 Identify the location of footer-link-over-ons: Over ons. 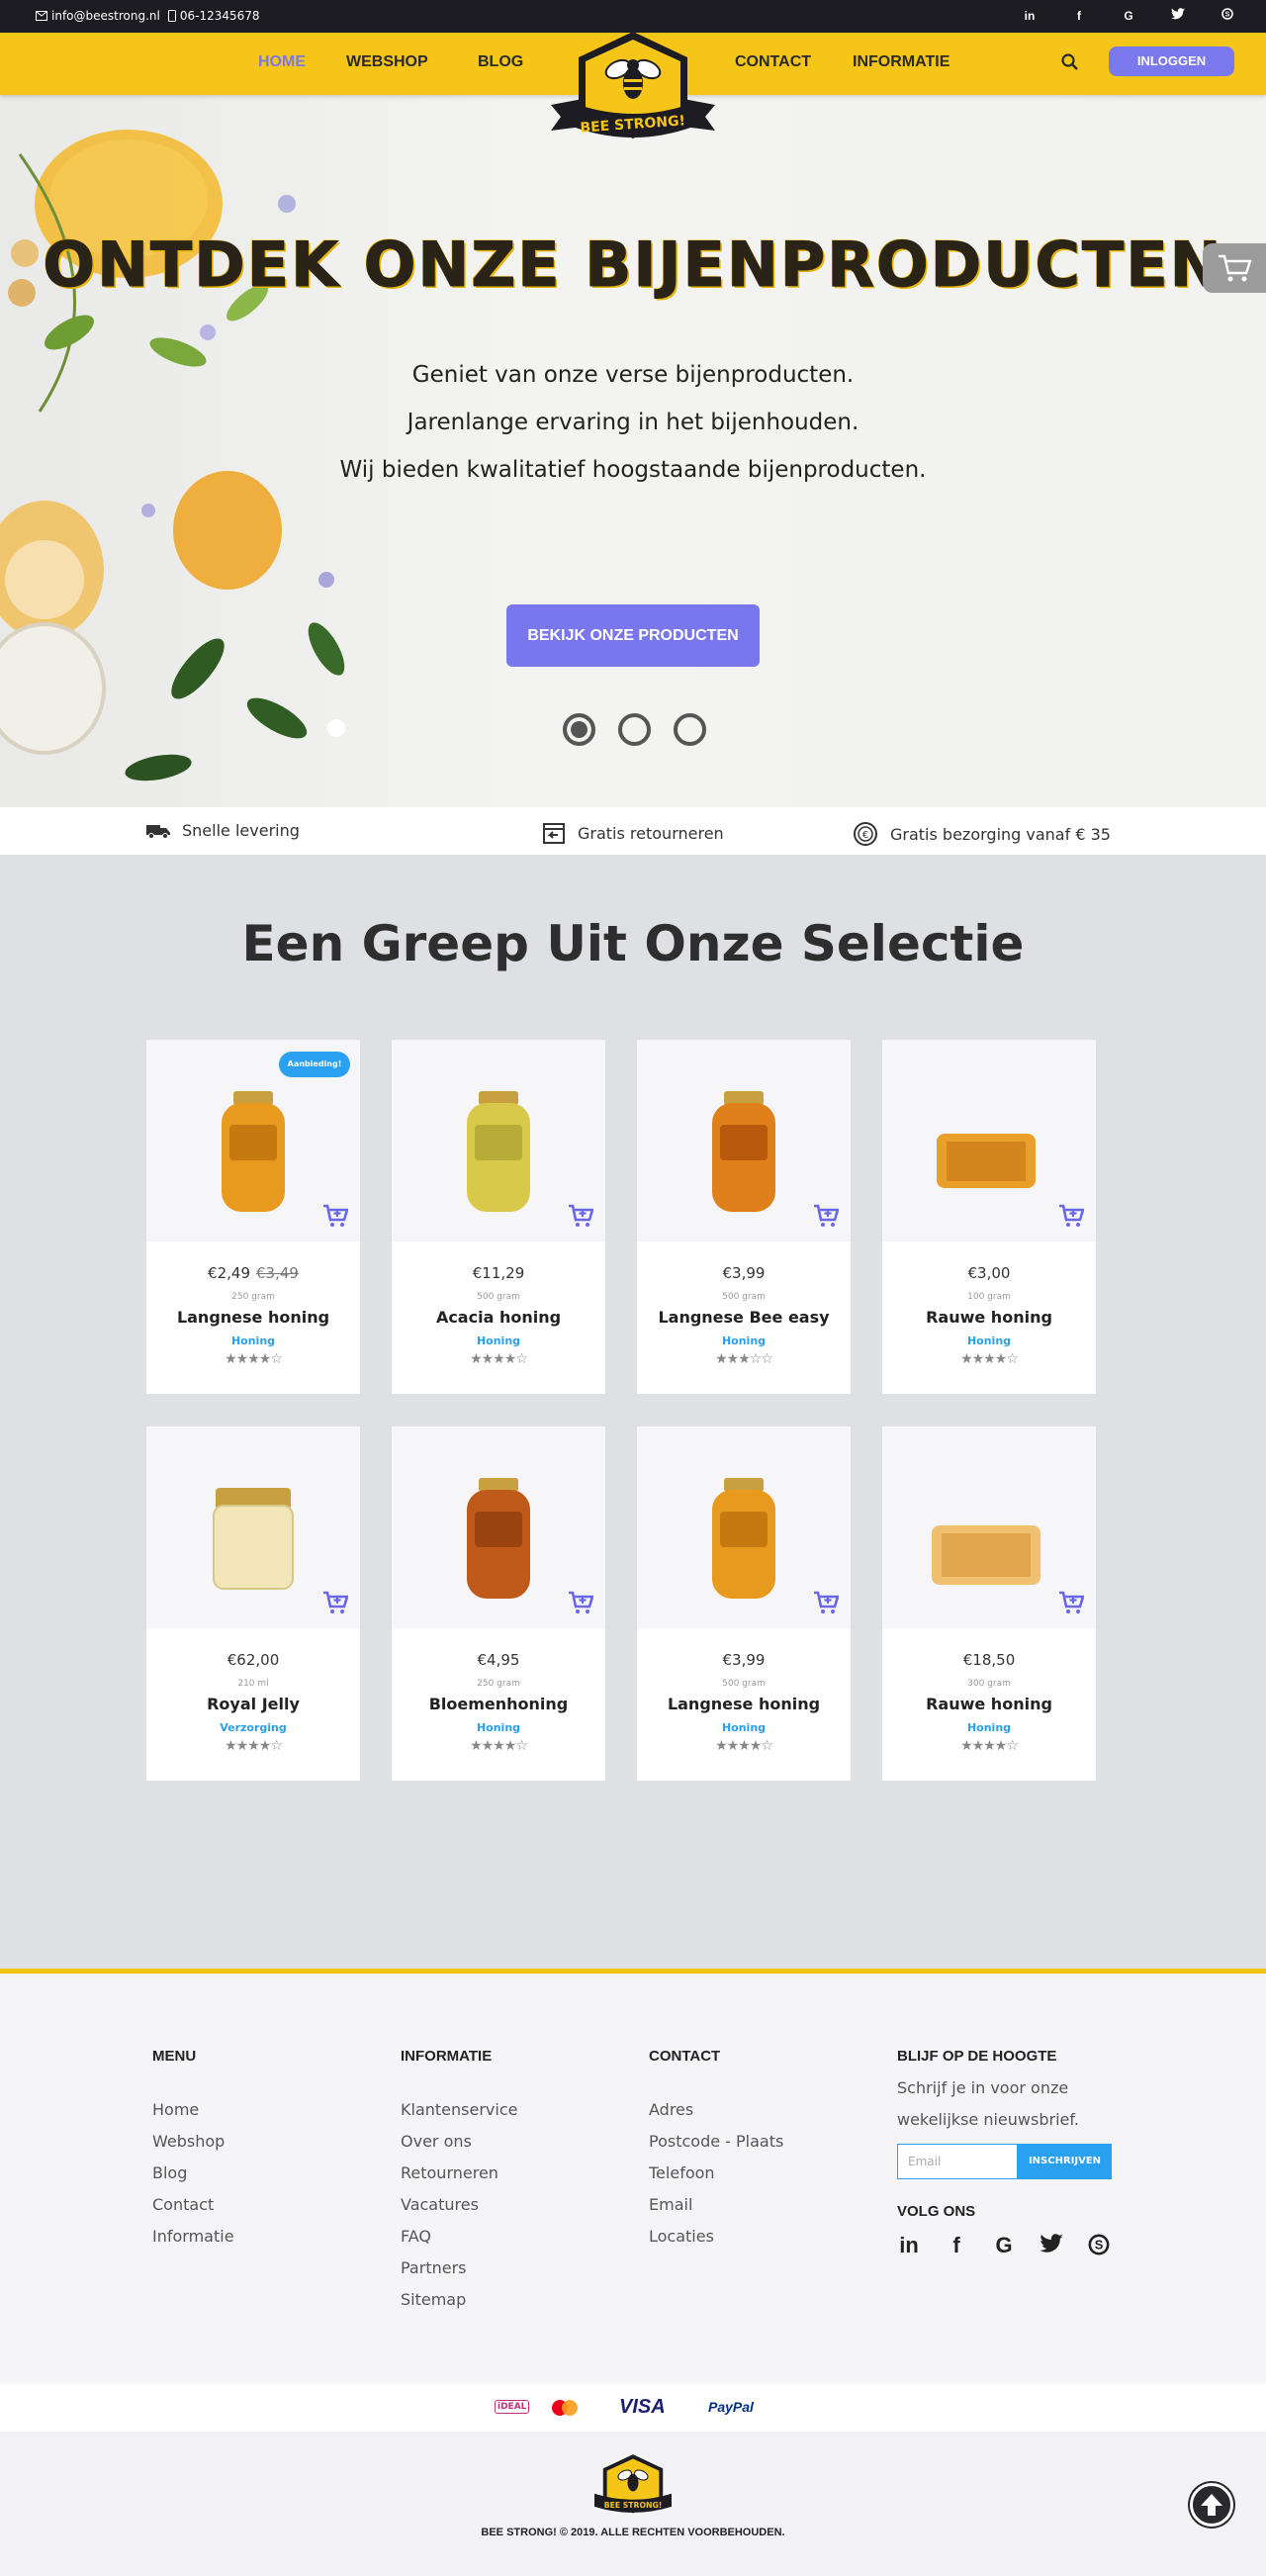
(459, 2142).